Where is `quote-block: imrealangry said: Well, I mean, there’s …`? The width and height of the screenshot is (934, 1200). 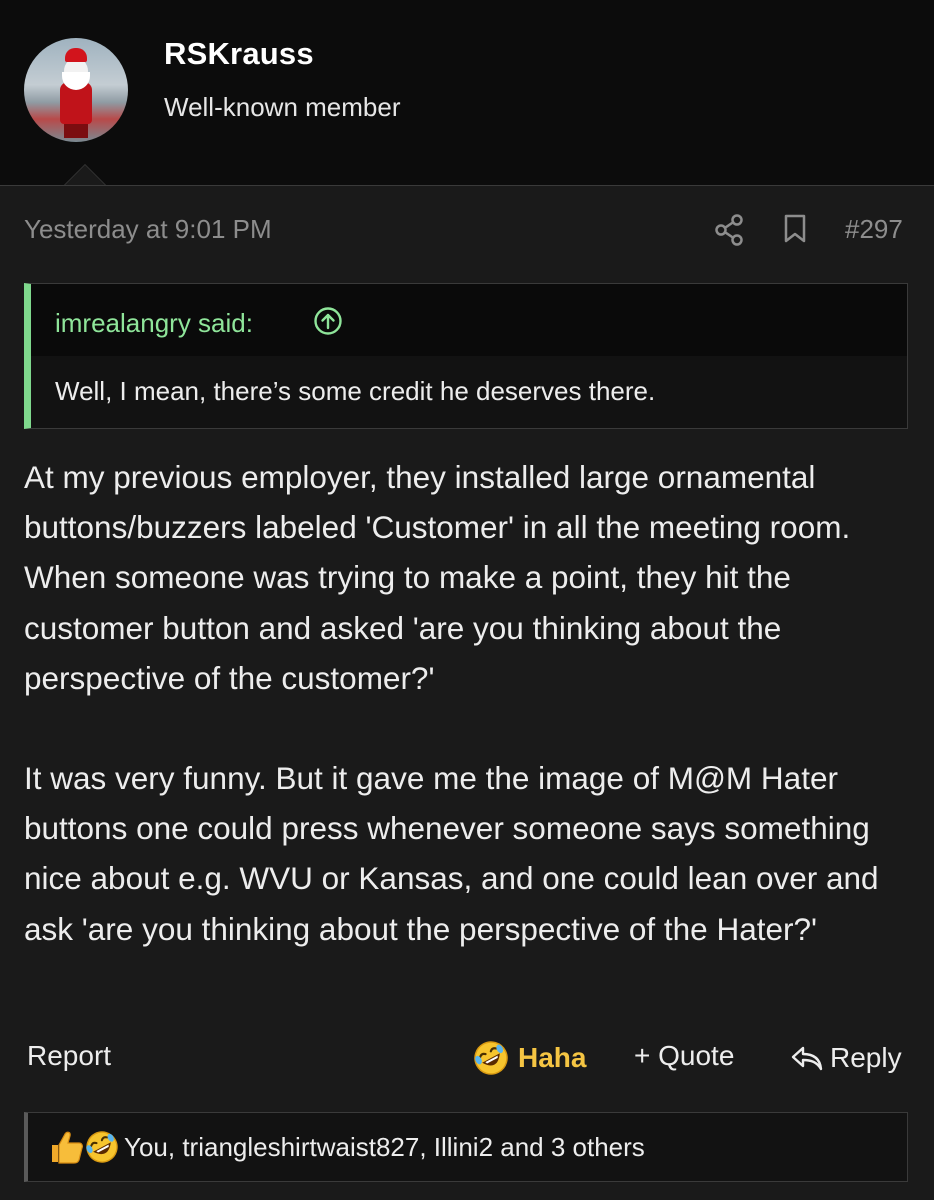 quote-block: imrealangry said: Well, I mean, there’s … is located at coordinates (466, 356).